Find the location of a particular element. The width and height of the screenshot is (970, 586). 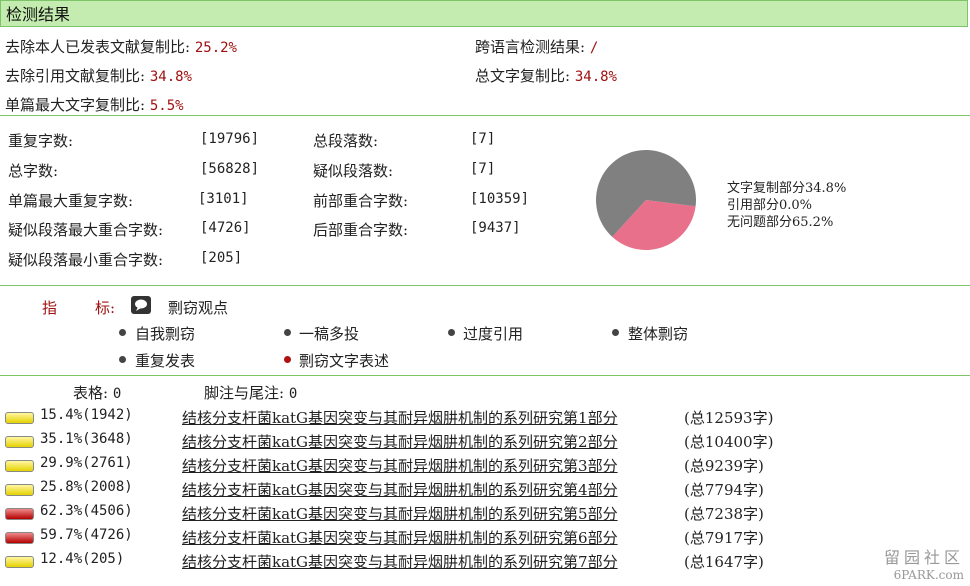

notes-label: 脚注与尾注: is located at coordinates (244, 393).